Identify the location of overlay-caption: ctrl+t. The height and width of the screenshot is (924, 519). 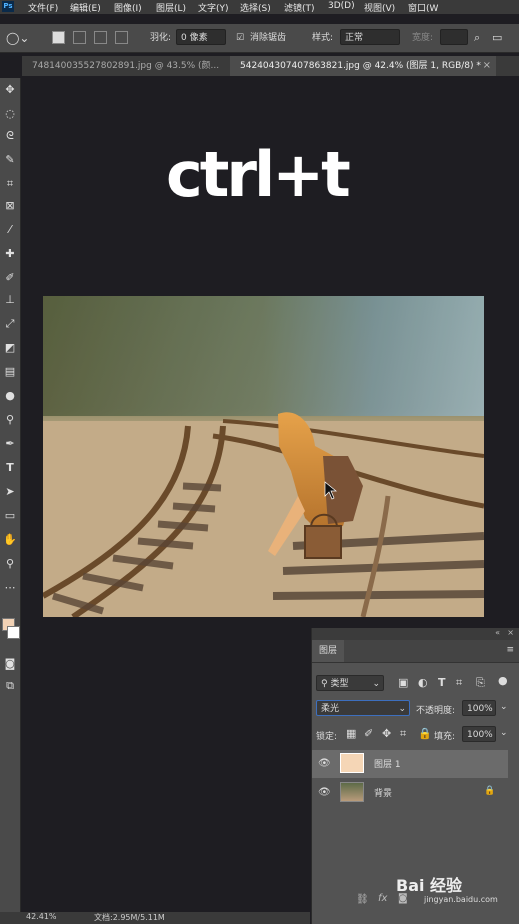
(258, 174).